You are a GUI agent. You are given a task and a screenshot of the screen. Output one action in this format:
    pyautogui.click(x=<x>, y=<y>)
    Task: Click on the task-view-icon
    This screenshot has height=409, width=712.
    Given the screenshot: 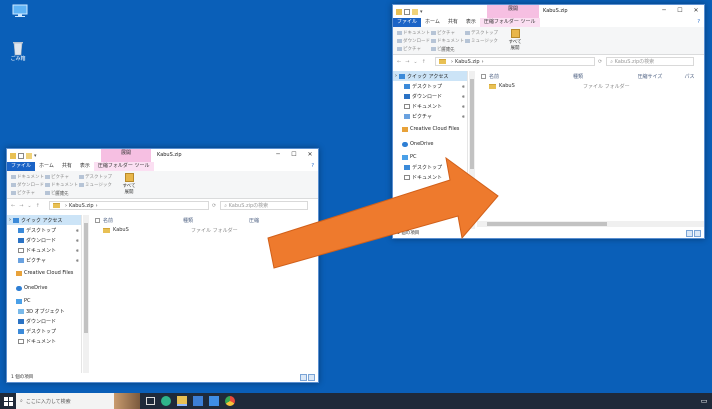 What is the action you would take?
    pyautogui.click(x=150, y=401)
    